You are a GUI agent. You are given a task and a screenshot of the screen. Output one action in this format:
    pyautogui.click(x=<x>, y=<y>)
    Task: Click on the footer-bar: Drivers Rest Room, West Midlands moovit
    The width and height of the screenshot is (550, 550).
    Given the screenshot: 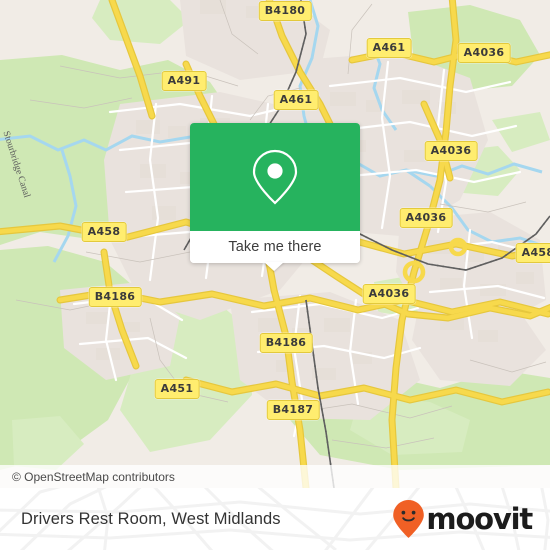 What is the action you would take?
    pyautogui.click(x=275, y=519)
    